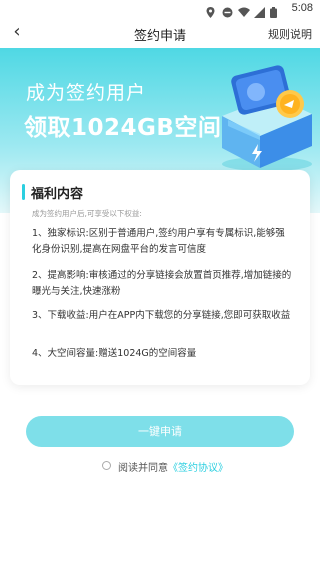 Image resolution: width=320 pixels, height=570 pixels. I want to click on wifi-icon, so click(244, 10).